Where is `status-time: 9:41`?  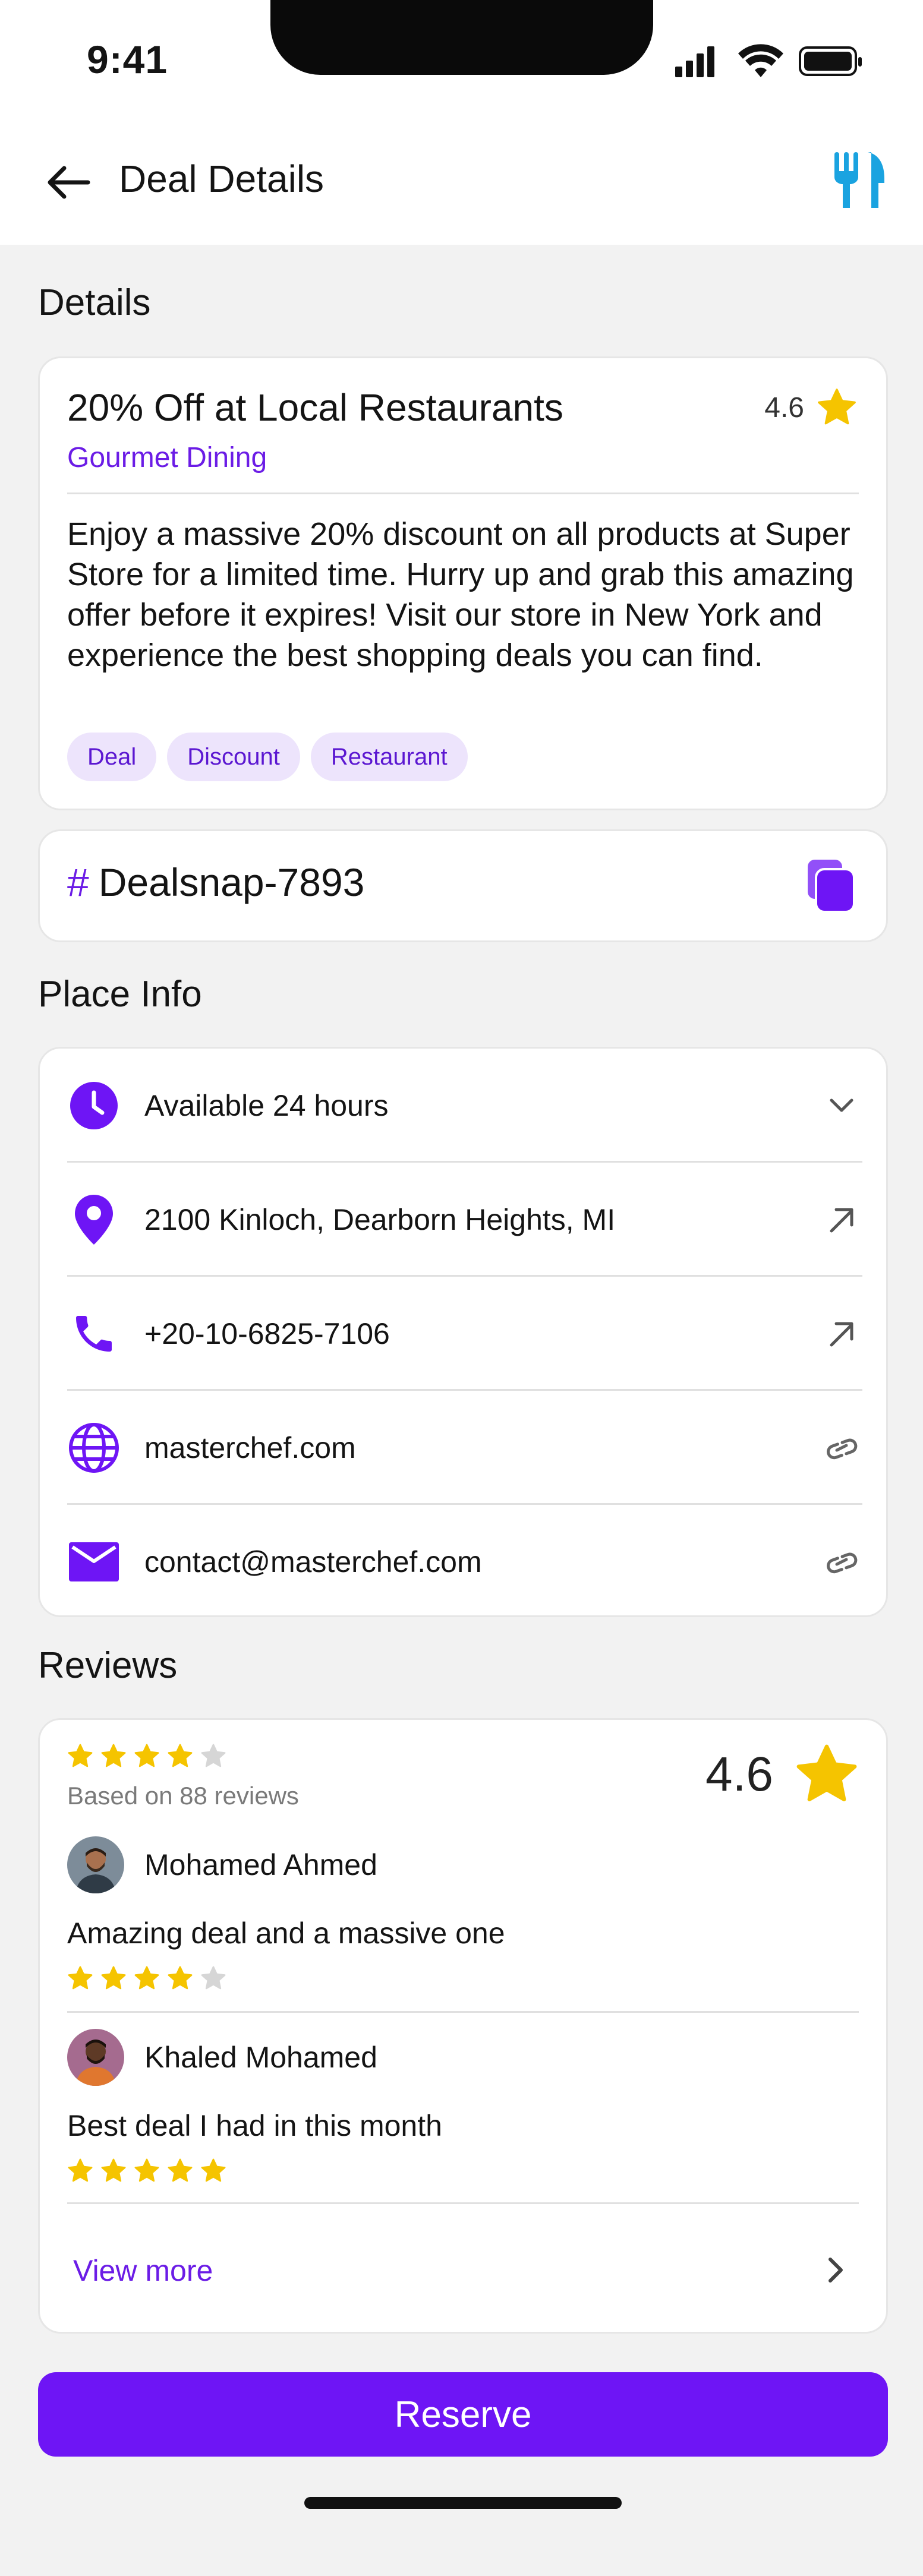
status-time: 9:41 is located at coordinates (127, 59).